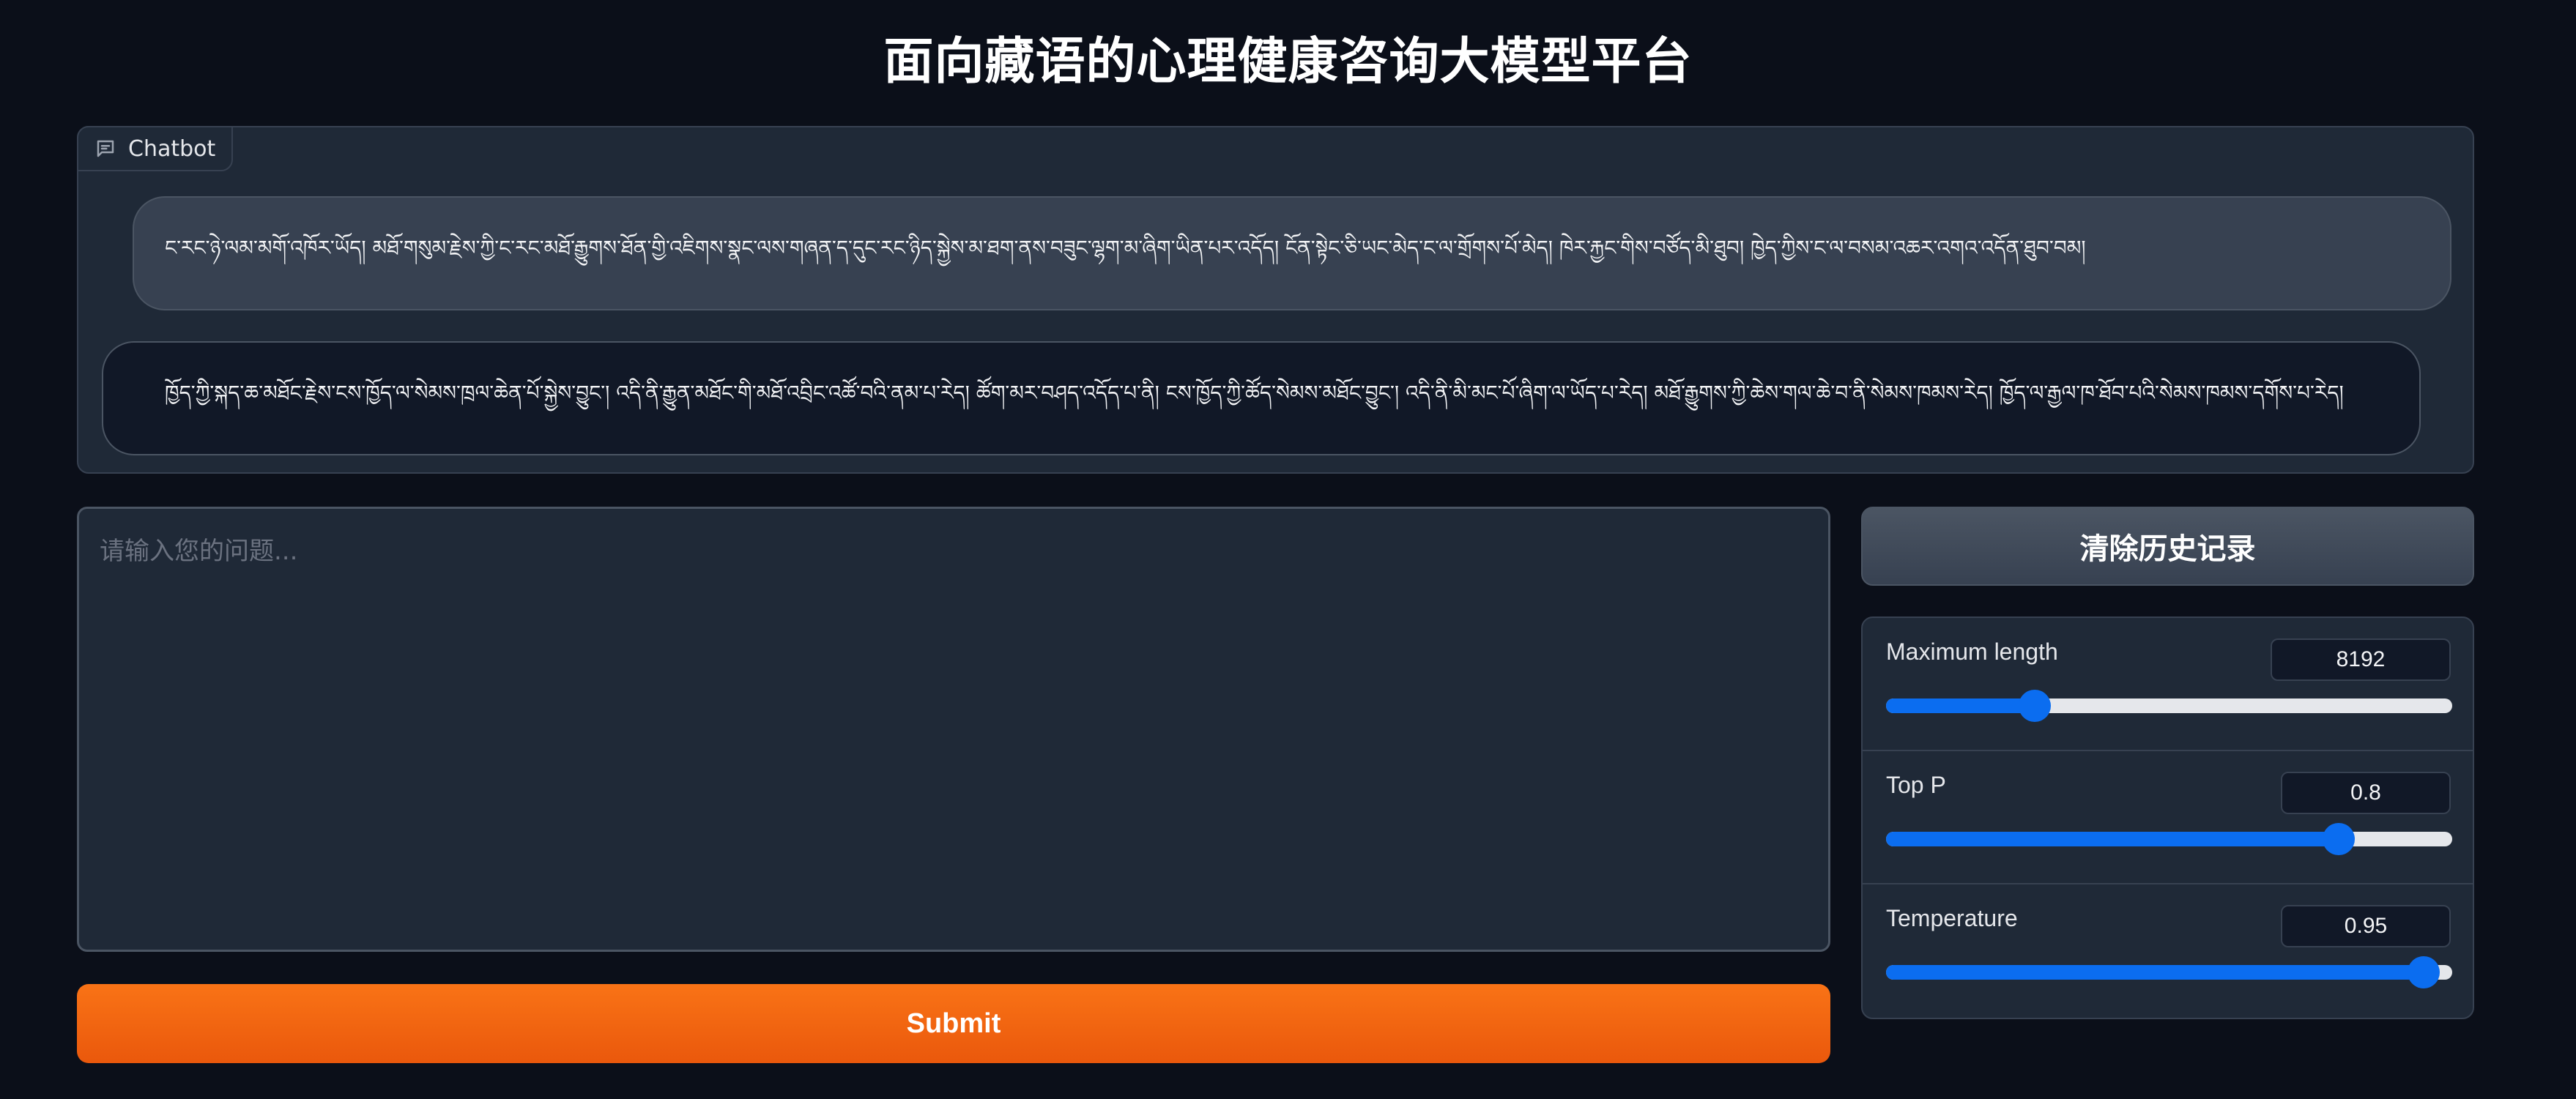  What do you see at coordinates (1972, 652) in the screenshot?
I see `max-length-label: Maximum length` at bounding box center [1972, 652].